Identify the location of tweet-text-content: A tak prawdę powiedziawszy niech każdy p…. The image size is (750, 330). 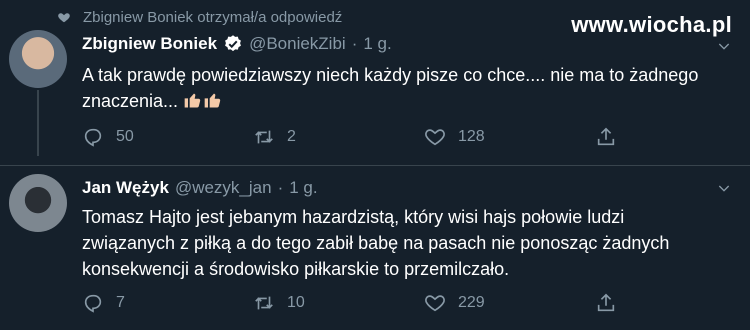
(390, 88).